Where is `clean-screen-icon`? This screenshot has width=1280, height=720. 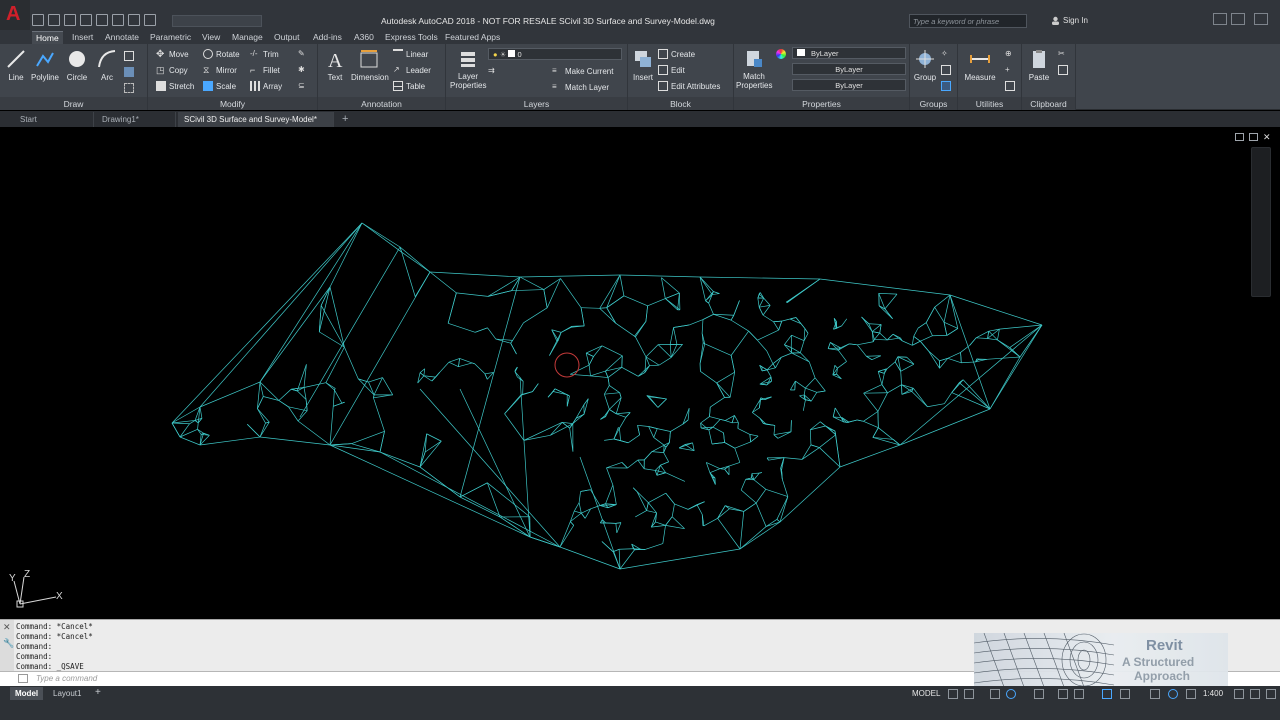
clean-screen-icon is located at coordinates (1255, 694).